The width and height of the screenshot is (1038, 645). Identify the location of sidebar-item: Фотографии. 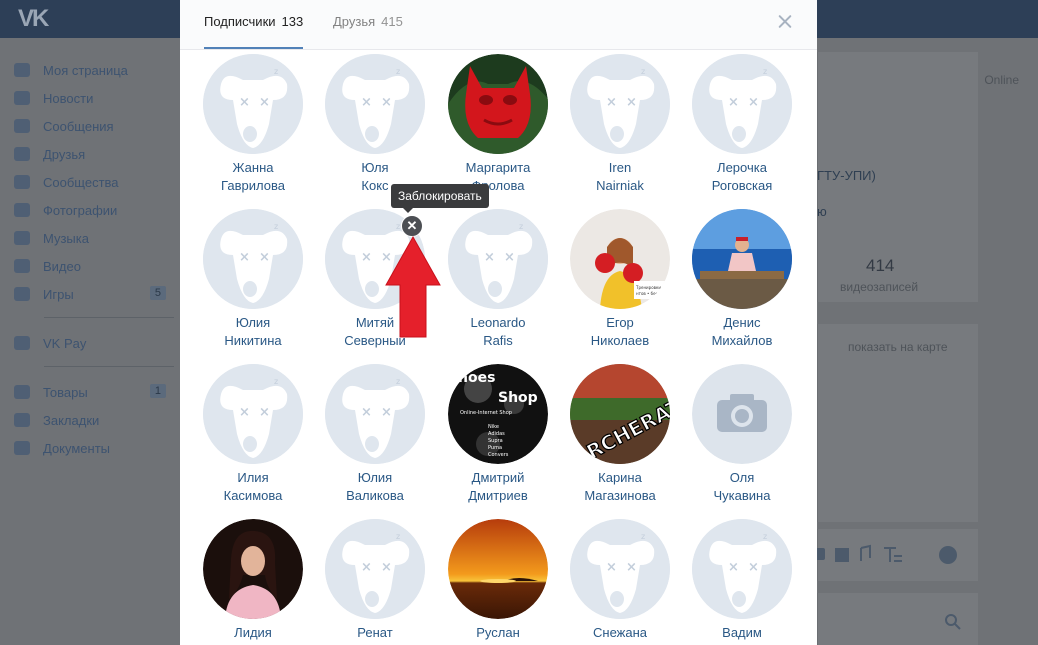
(94, 210).